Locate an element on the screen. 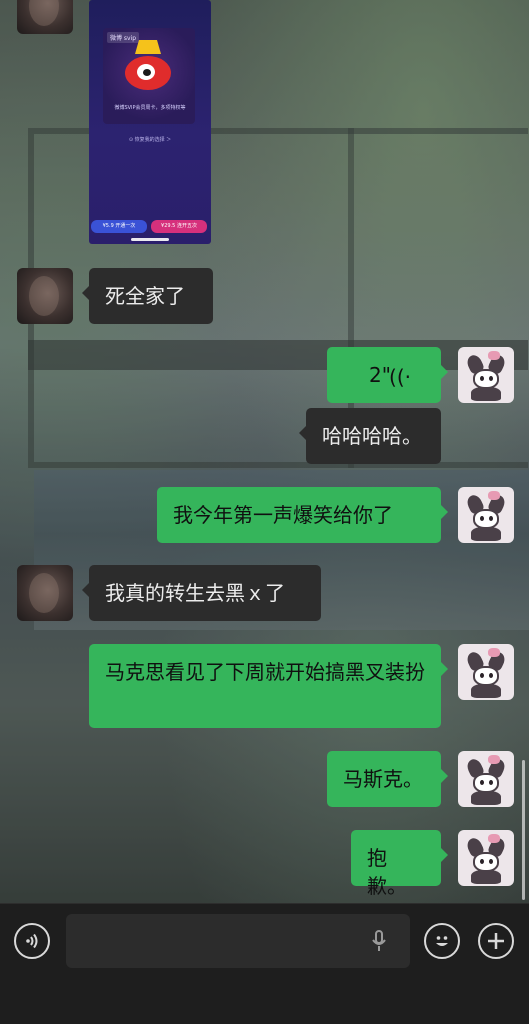 The height and width of the screenshot is (1024, 529). more-button is located at coordinates (496, 941).